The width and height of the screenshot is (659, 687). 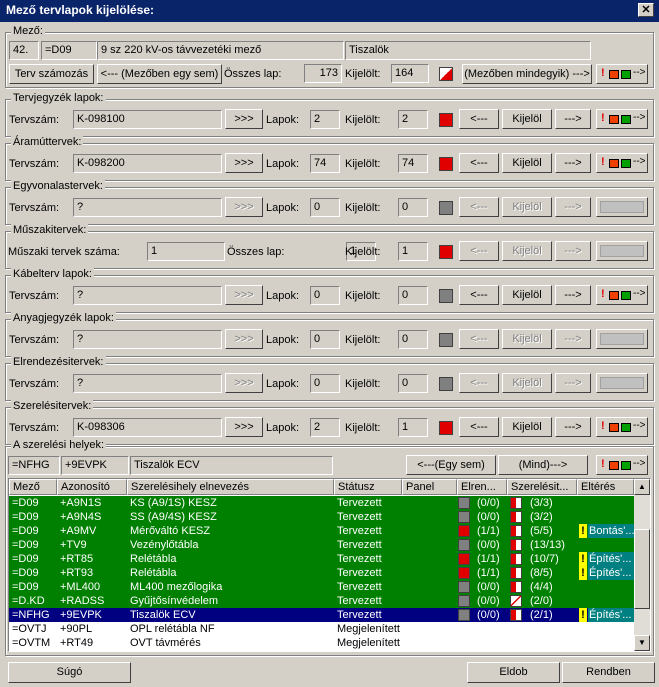 What do you see at coordinates (451, 465) in the screenshot?
I see `egy-sem-button: <---(Egy sem)` at bounding box center [451, 465].